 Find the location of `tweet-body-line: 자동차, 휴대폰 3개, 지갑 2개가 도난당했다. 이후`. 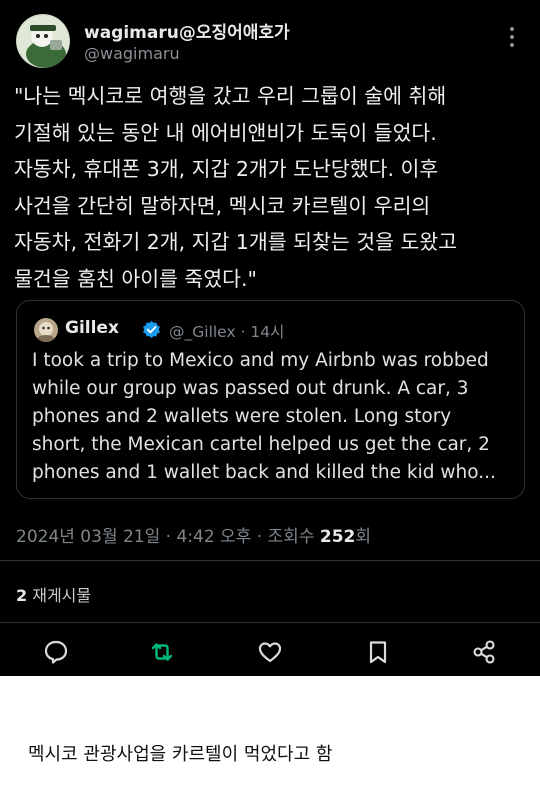

tweet-body-line: 자동차, 휴대폰 3개, 지갑 2개가 도난당했다. 이후 is located at coordinates (226, 169).